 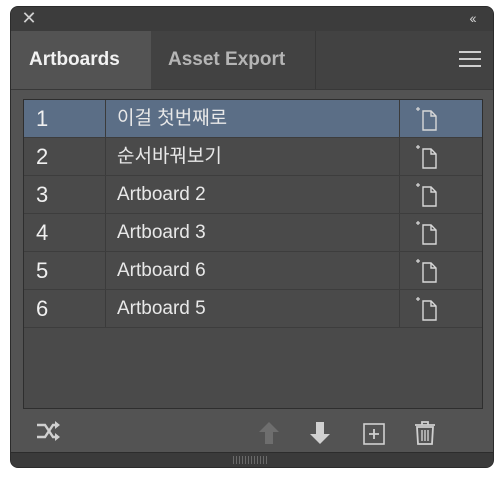 I want to click on tab-asset-export: Asset Export, so click(x=233, y=60).